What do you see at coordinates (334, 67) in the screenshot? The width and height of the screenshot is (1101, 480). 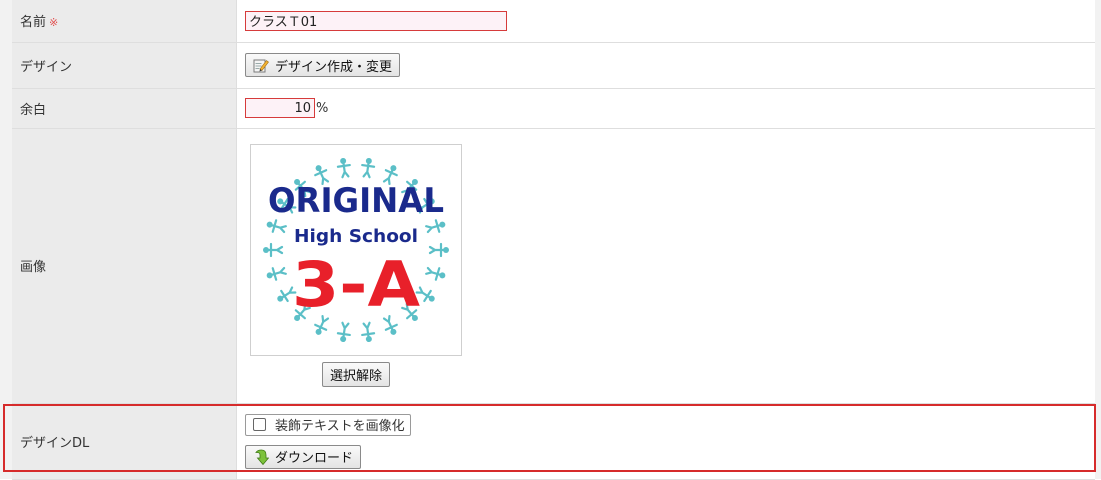 I see `design-edit-button-label: デザイン作成・変更` at bounding box center [334, 67].